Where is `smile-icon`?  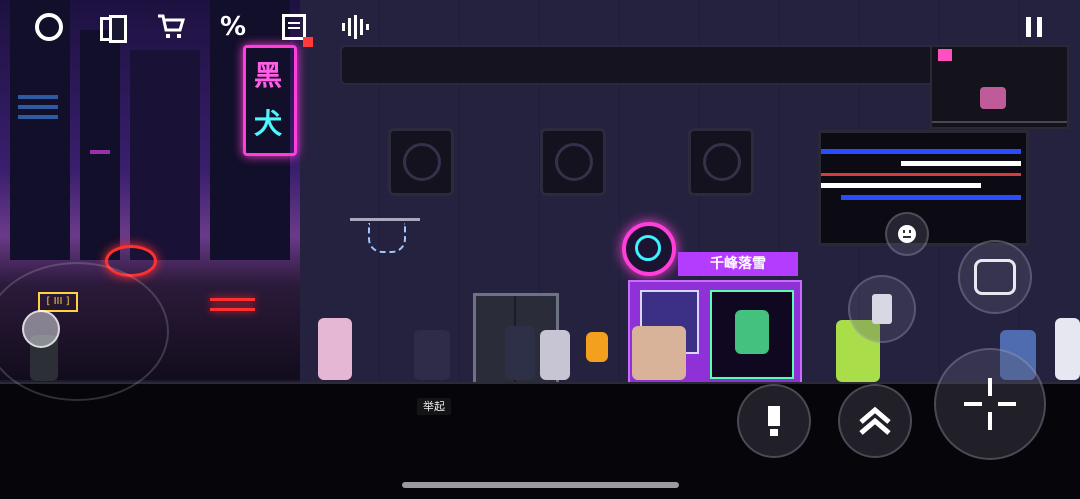 smile-icon is located at coordinates (907, 234).